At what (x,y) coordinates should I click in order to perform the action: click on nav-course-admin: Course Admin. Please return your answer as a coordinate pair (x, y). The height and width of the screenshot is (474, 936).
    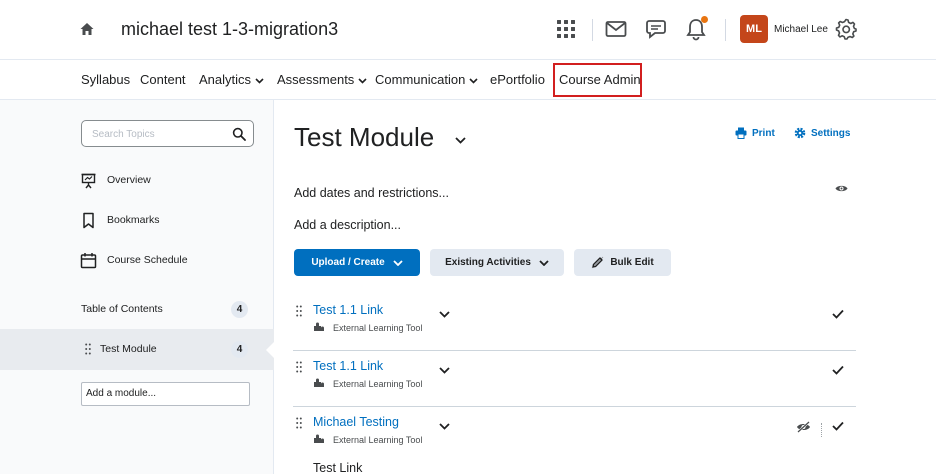
    Looking at the image, I should click on (600, 79).